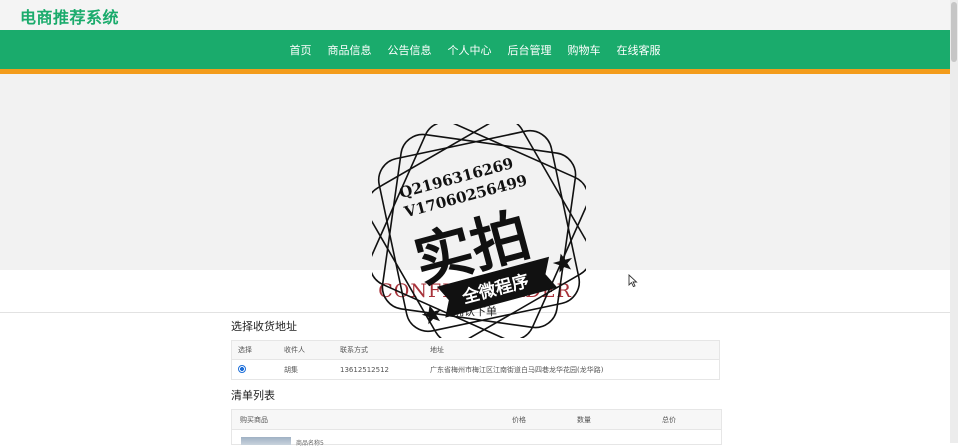 The width and height of the screenshot is (958, 447). I want to click on phone-cell: 13612512512, so click(364, 369).